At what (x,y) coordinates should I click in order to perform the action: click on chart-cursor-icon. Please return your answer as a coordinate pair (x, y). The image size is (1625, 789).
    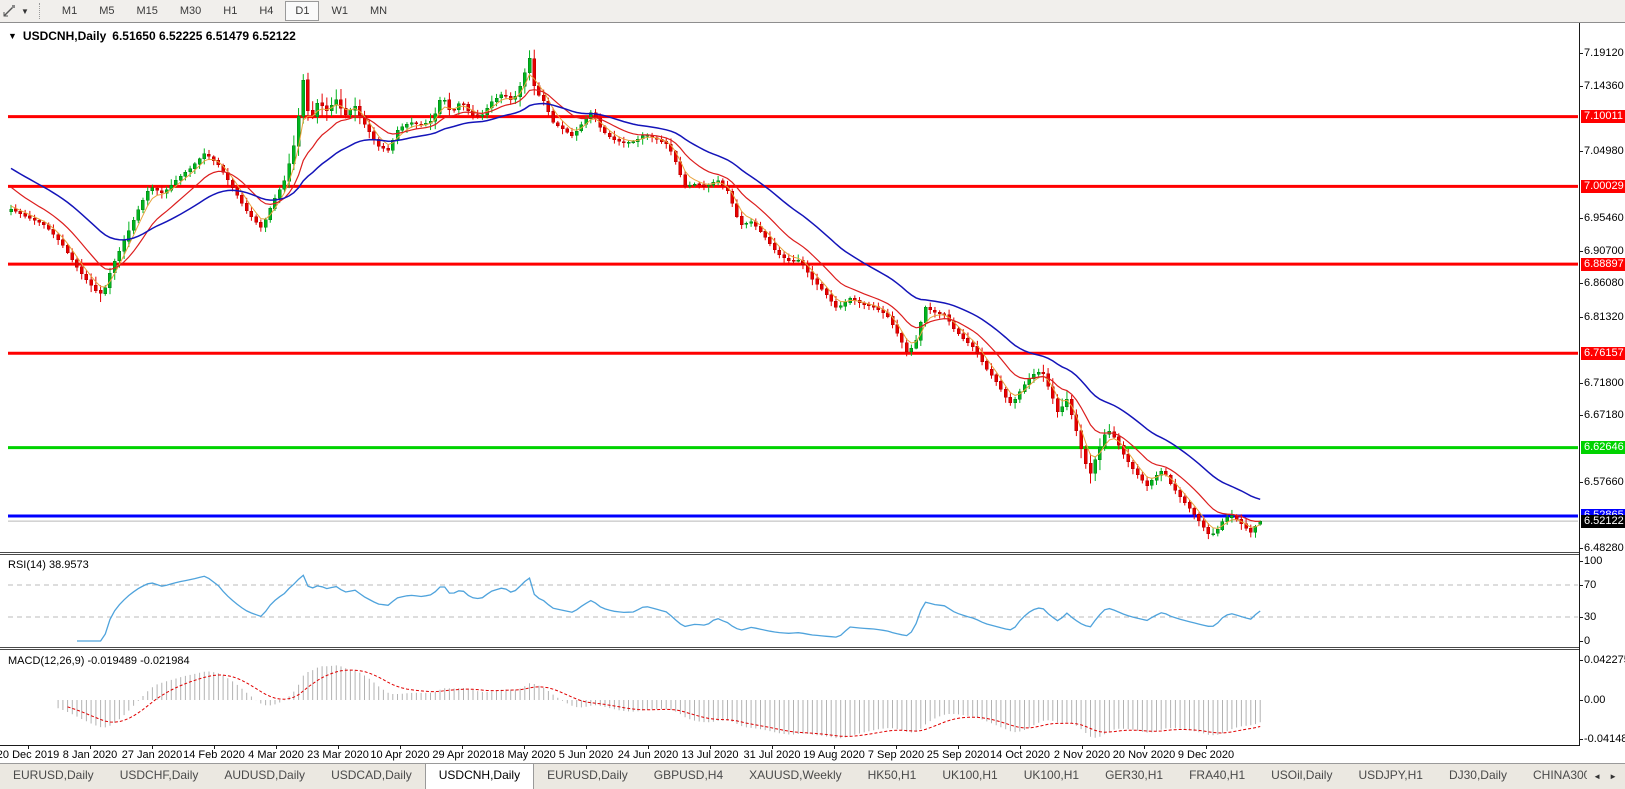
    Looking at the image, I should click on (9, 11).